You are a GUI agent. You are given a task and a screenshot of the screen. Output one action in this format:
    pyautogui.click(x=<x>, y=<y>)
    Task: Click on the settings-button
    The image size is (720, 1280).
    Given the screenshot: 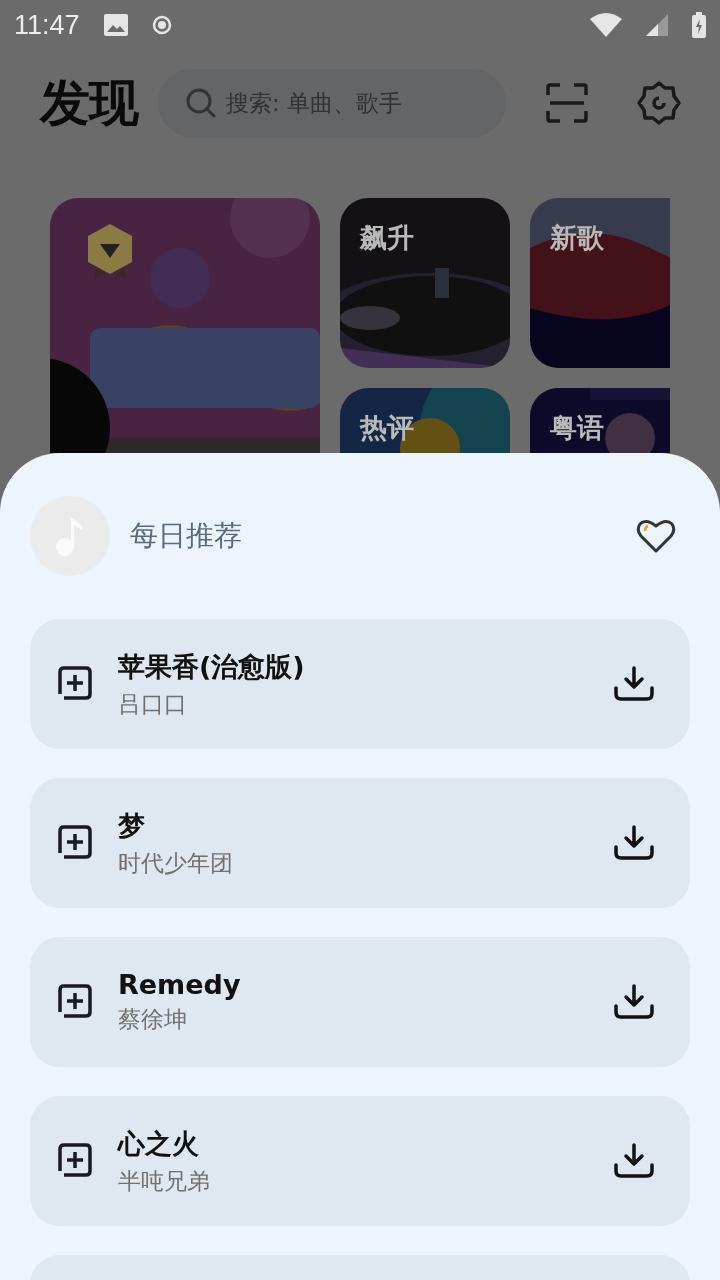 What is the action you would take?
    pyautogui.click(x=659, y=103)
    